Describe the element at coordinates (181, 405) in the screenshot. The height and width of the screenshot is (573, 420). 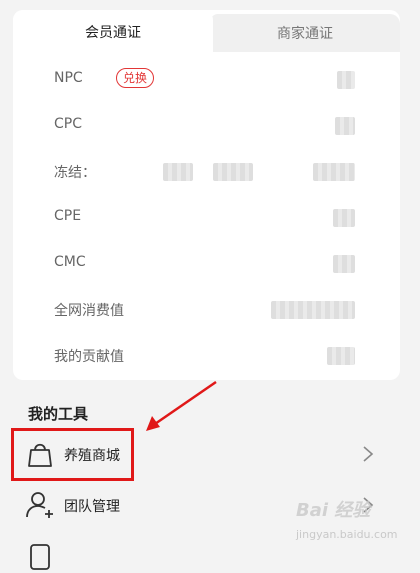
I see `annotation-arrow` at that location.